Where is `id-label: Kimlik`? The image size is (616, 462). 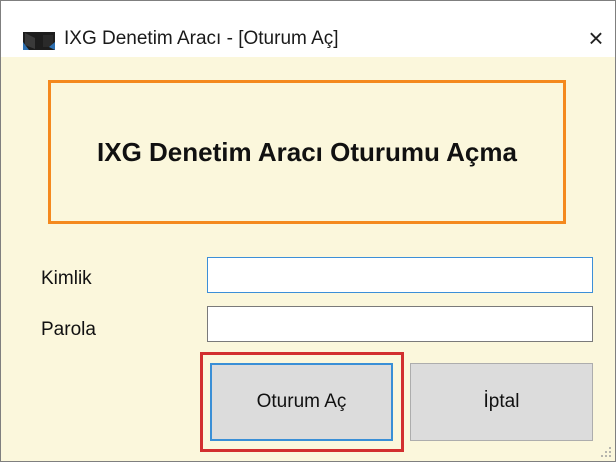
id-label: Kimlik is located at coordinates (66, 278).